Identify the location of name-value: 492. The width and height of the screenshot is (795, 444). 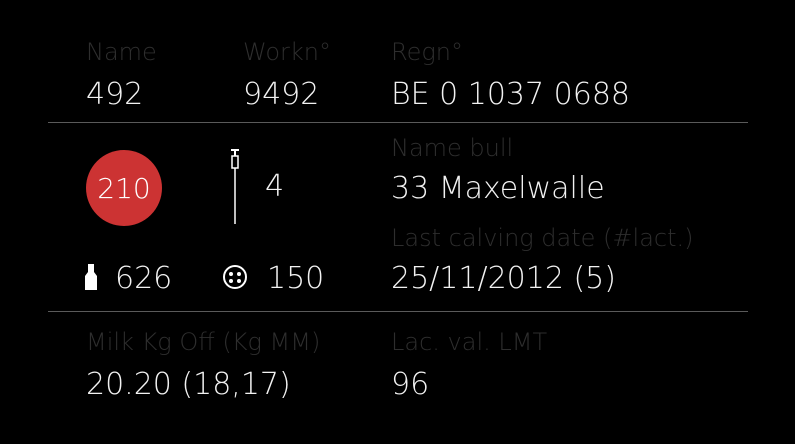
(115, 94).